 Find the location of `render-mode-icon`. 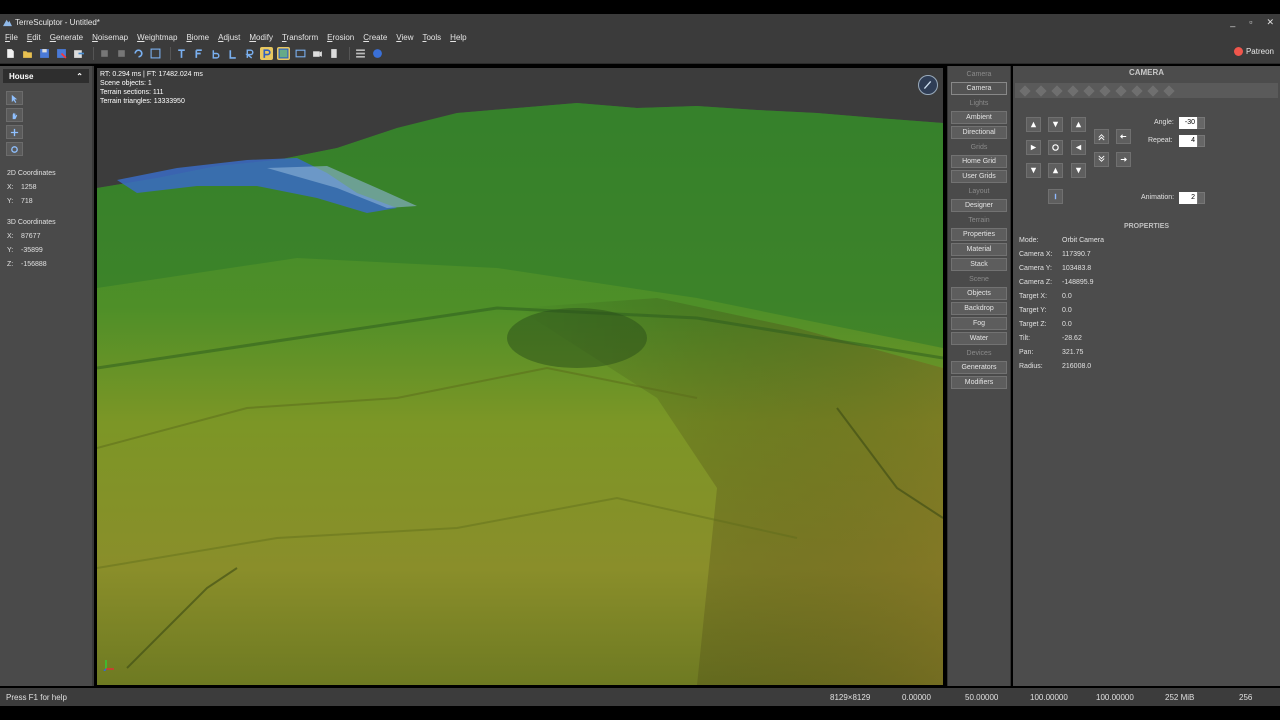

render-mode-icon is located at coordinates (283, 53).